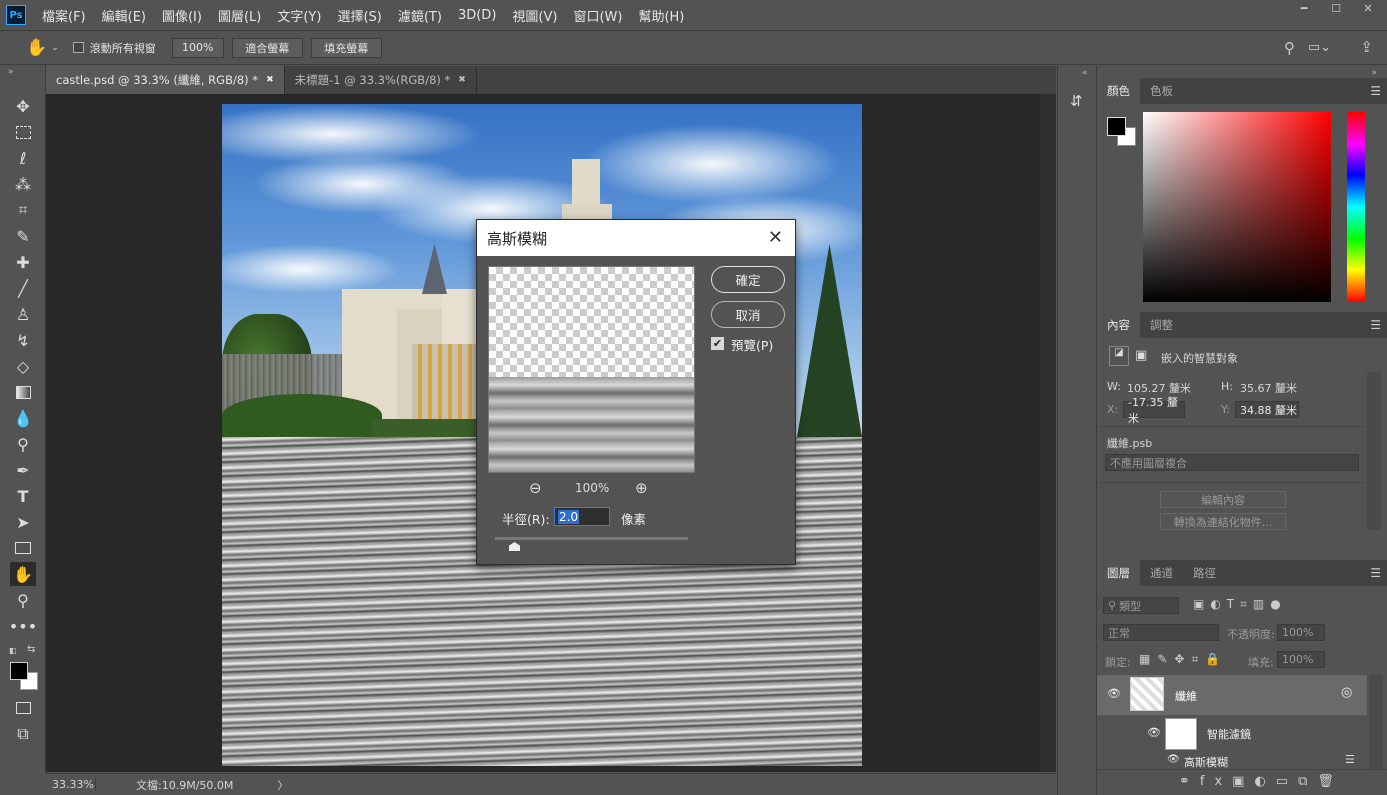 The width and height of the screenshot is (1387, 795). I want to click on menu-help: 幫助(H), so click(661, 15).